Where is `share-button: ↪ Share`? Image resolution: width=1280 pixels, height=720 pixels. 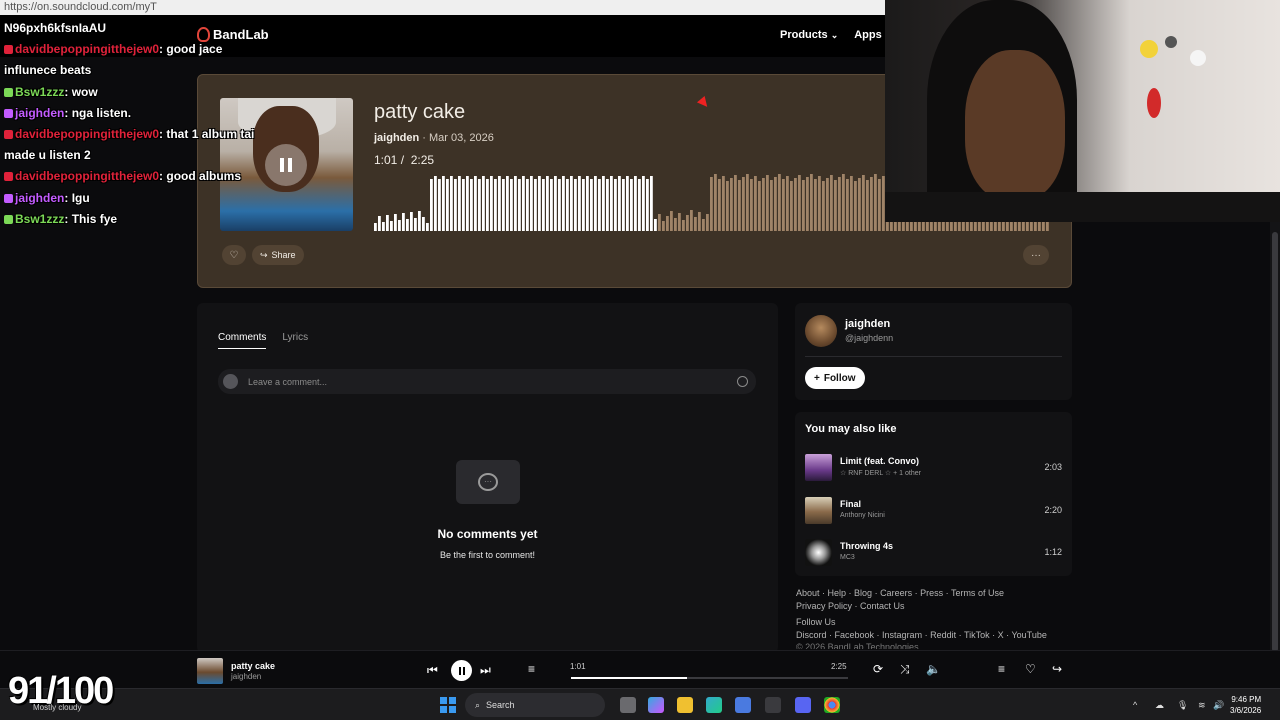 share-button: ↪ Share is located at coordinates (278, 255).